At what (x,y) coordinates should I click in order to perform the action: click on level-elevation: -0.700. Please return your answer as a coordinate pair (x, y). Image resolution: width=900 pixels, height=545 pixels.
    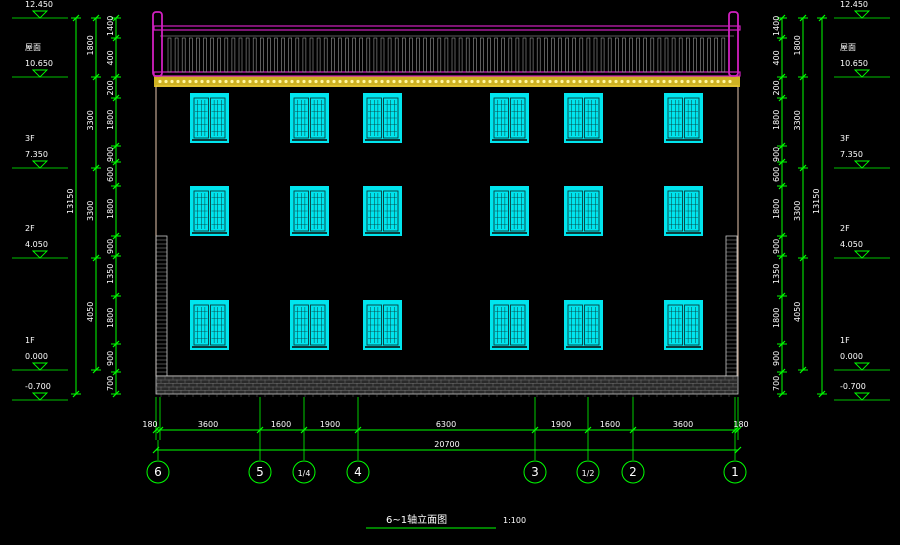
    Looking at the image, I should click on (853, 386).